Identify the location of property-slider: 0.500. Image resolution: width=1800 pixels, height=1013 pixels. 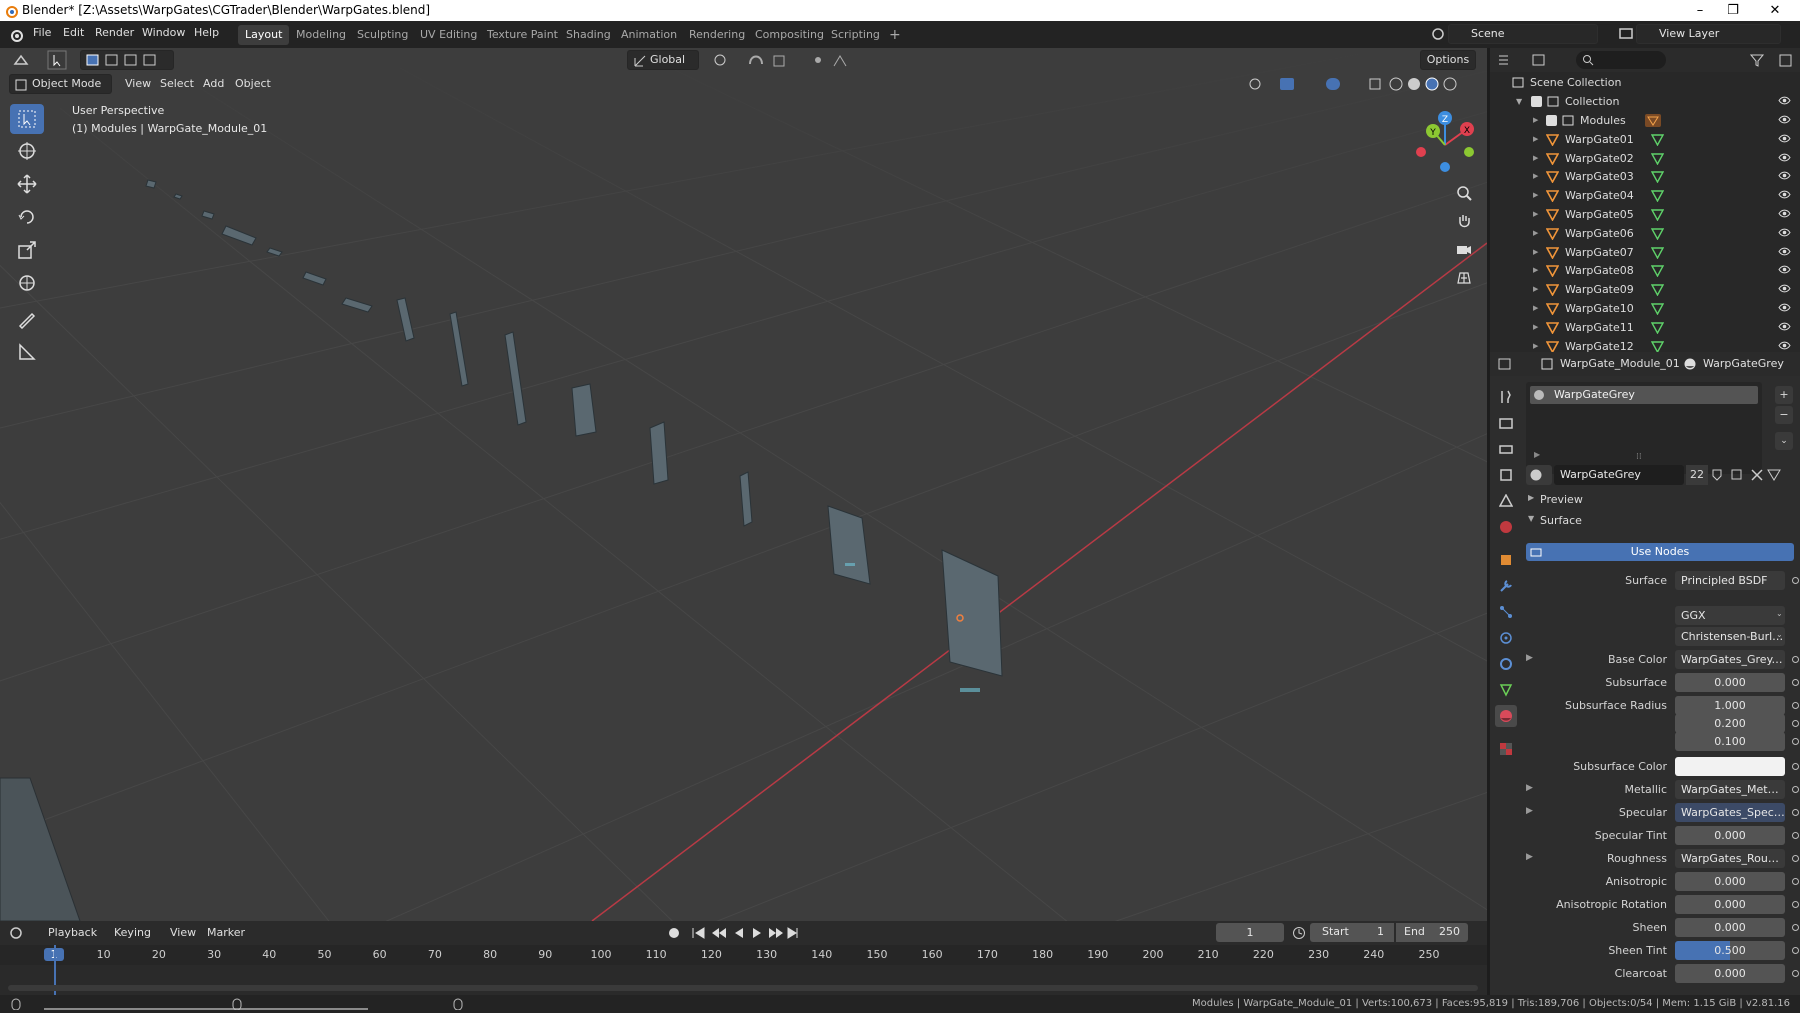
(1730, 950).